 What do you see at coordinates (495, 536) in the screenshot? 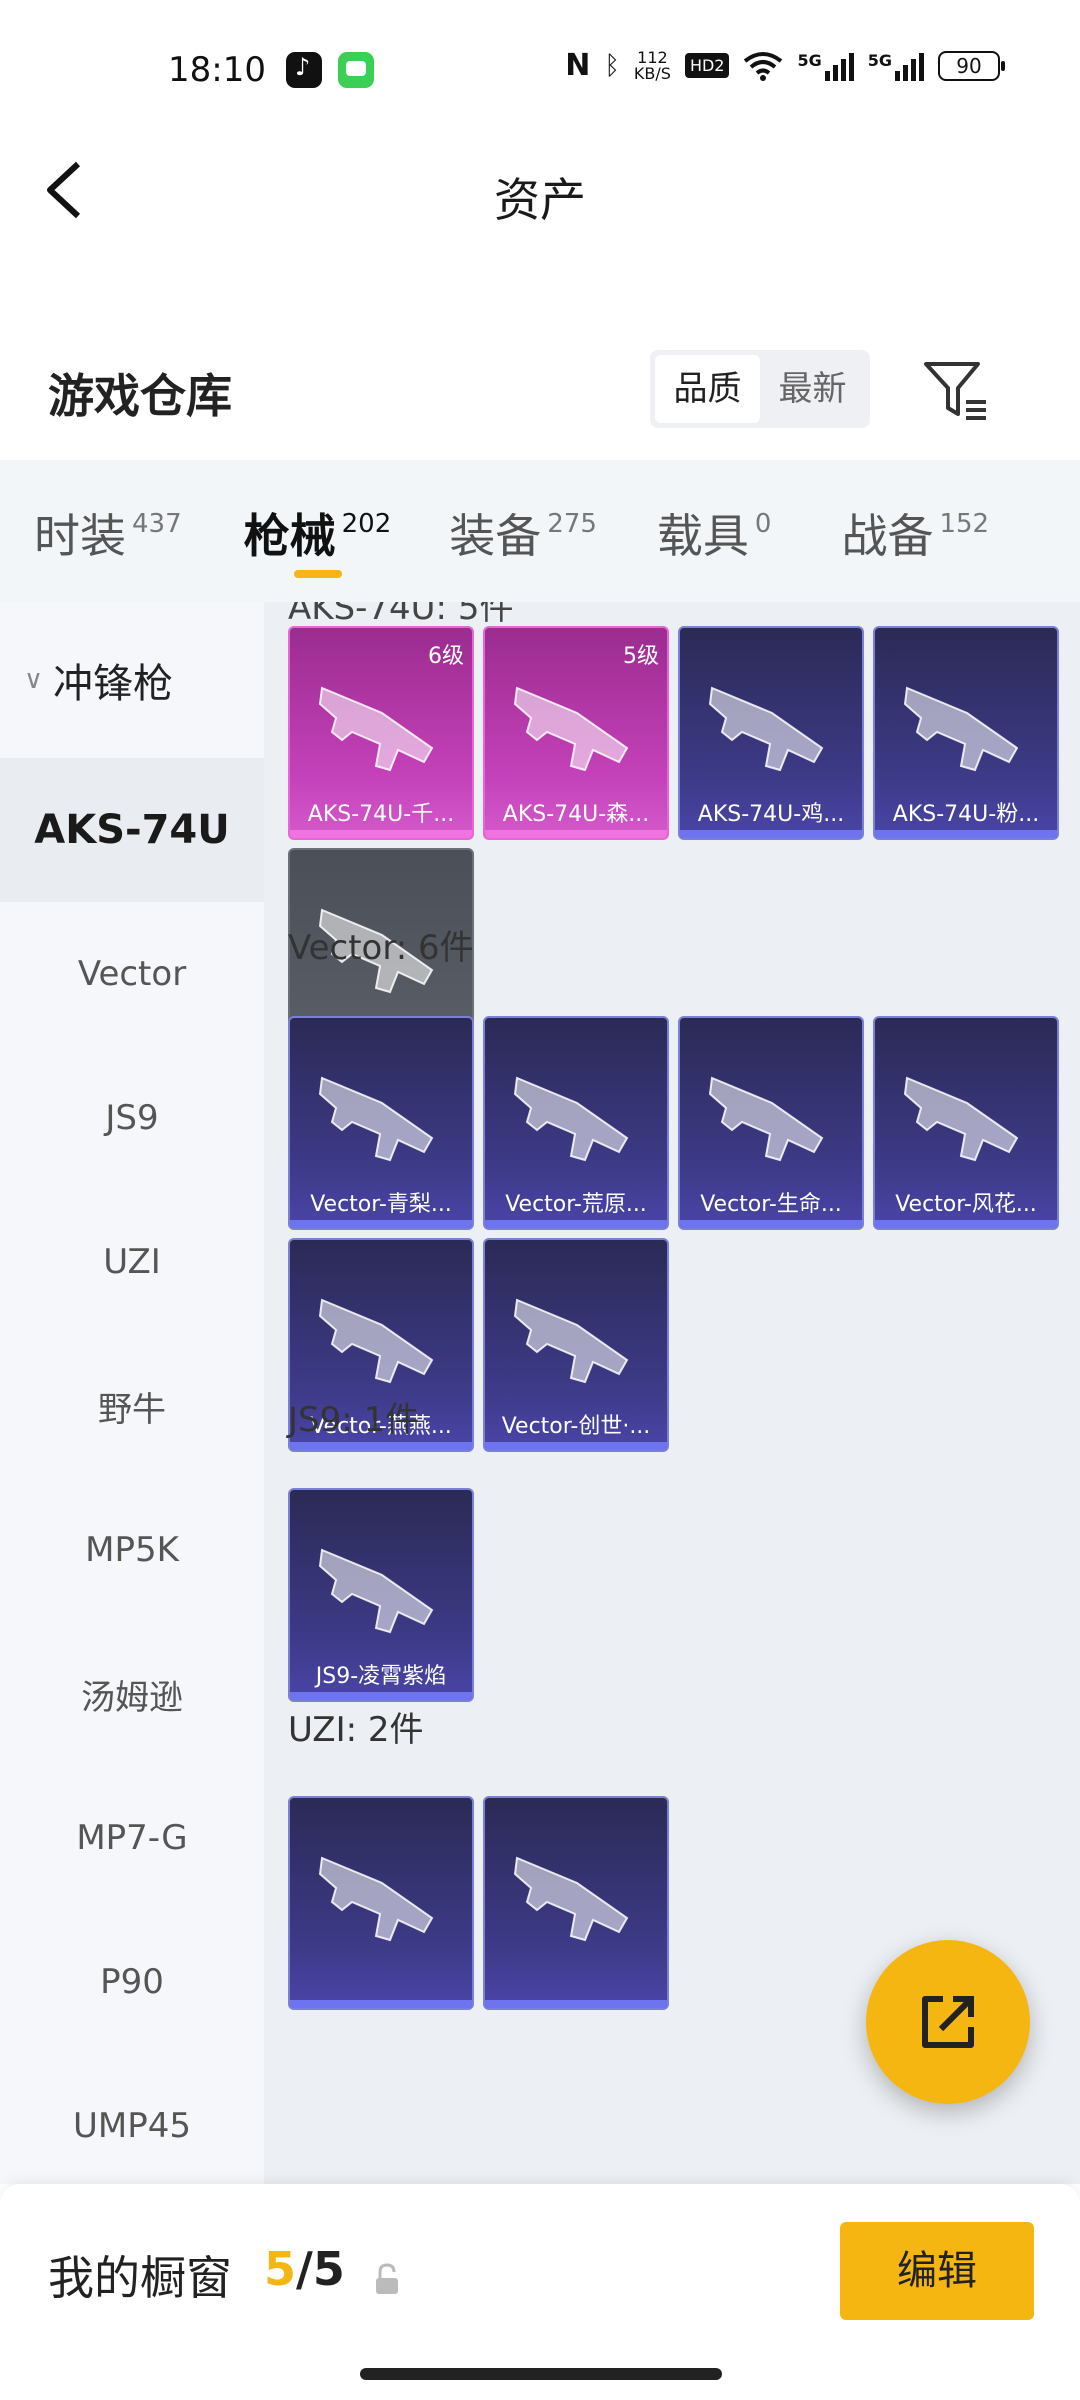
I see `tab-label: 装备` at bounding box center [495, 536].